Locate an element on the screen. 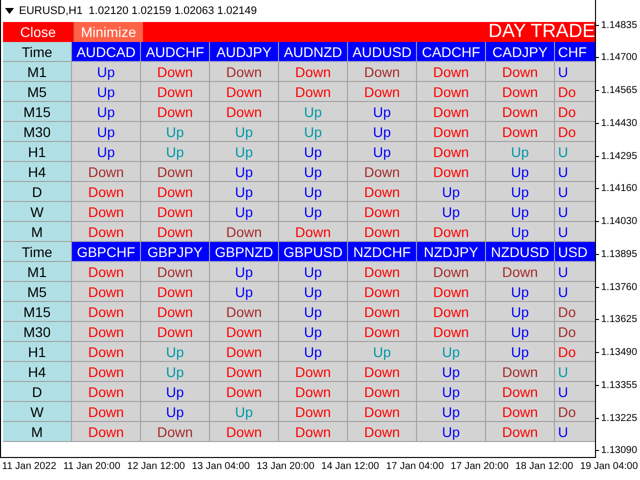 The width and height of the screenshot is (640, 480). timeframe-cell: D is located at coordinates (37, 192).